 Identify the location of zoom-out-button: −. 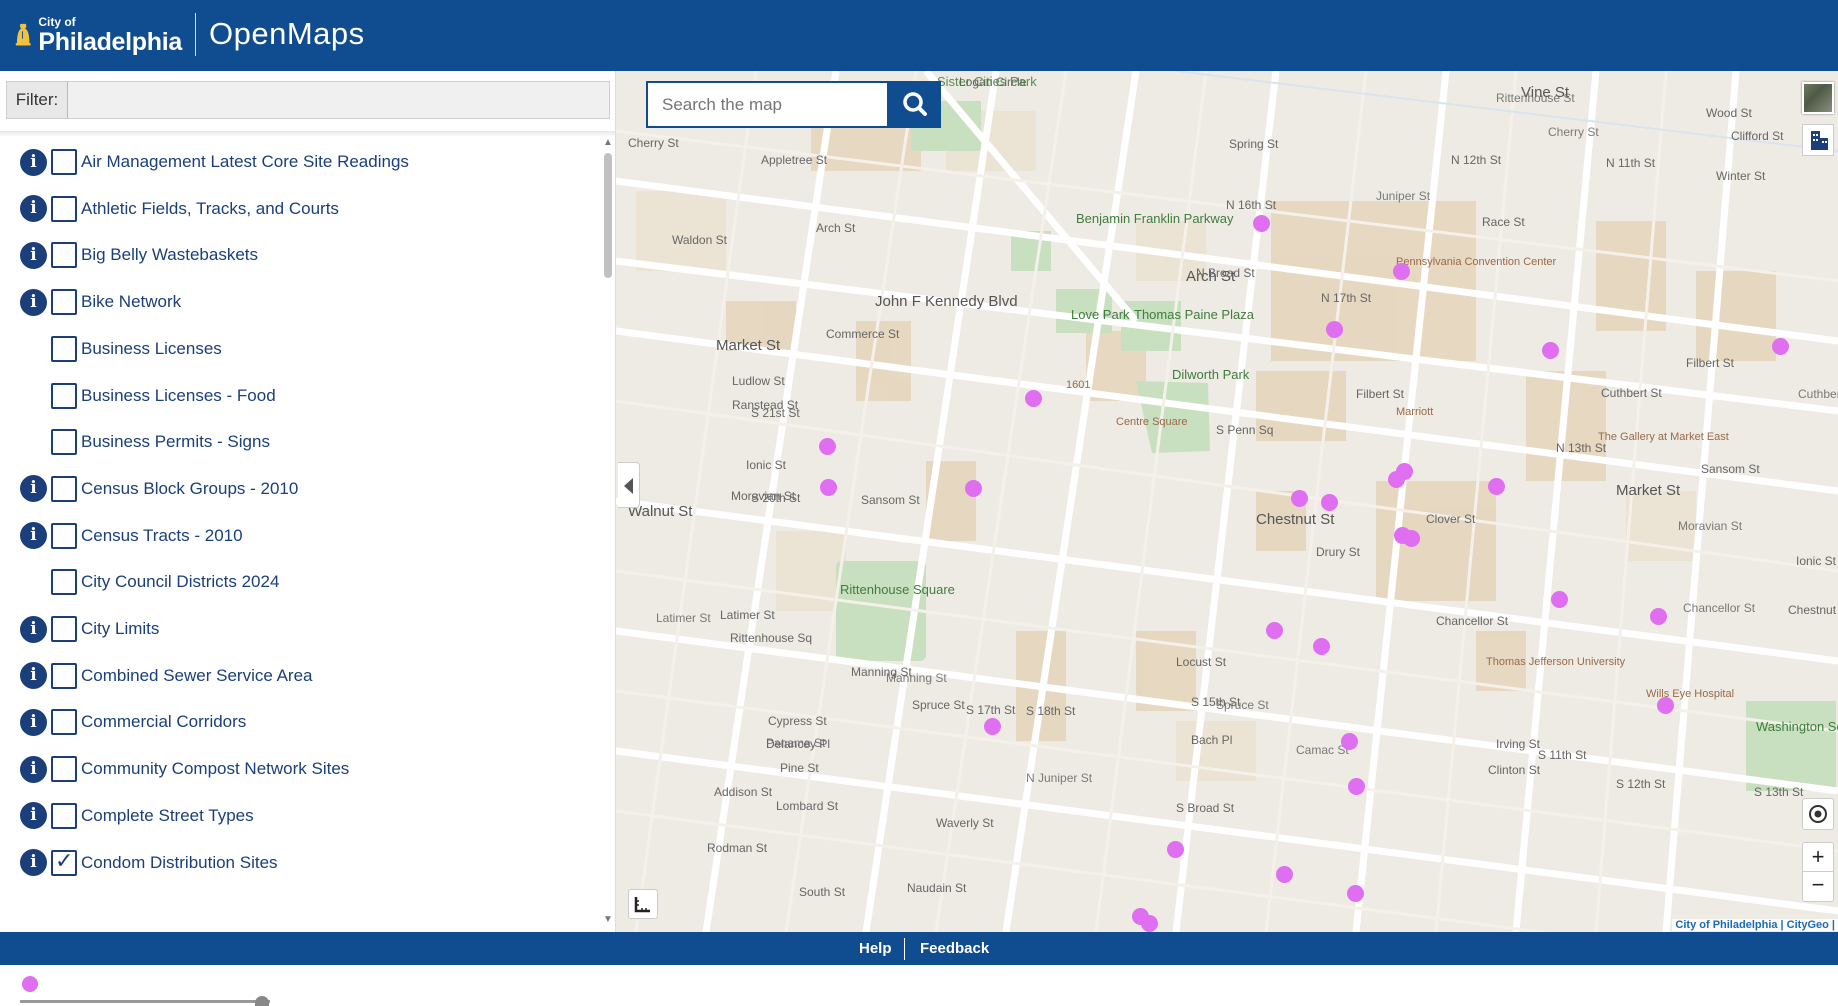
(1818, 887).